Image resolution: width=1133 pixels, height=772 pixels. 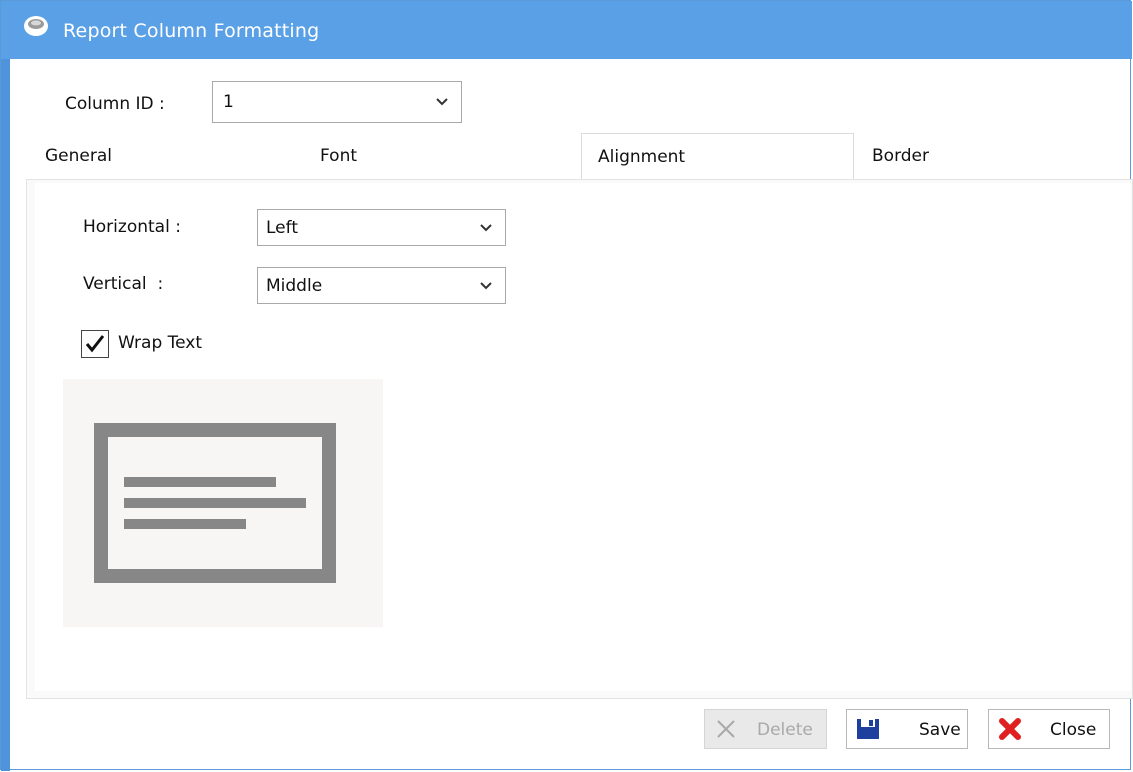 I want to click on delete-button: Delete, so click(x=765, y=729).